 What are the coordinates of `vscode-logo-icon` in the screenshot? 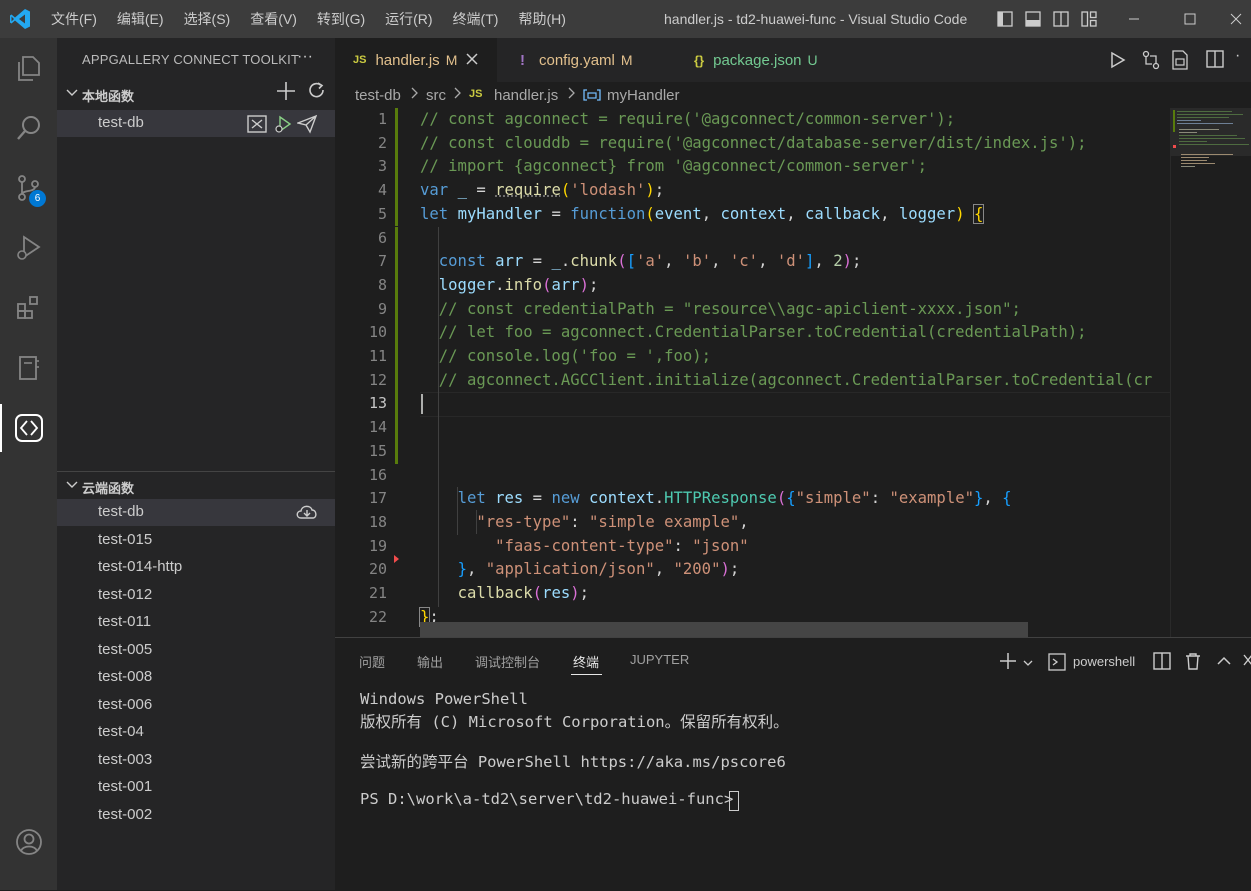 It's located at (20, 19).